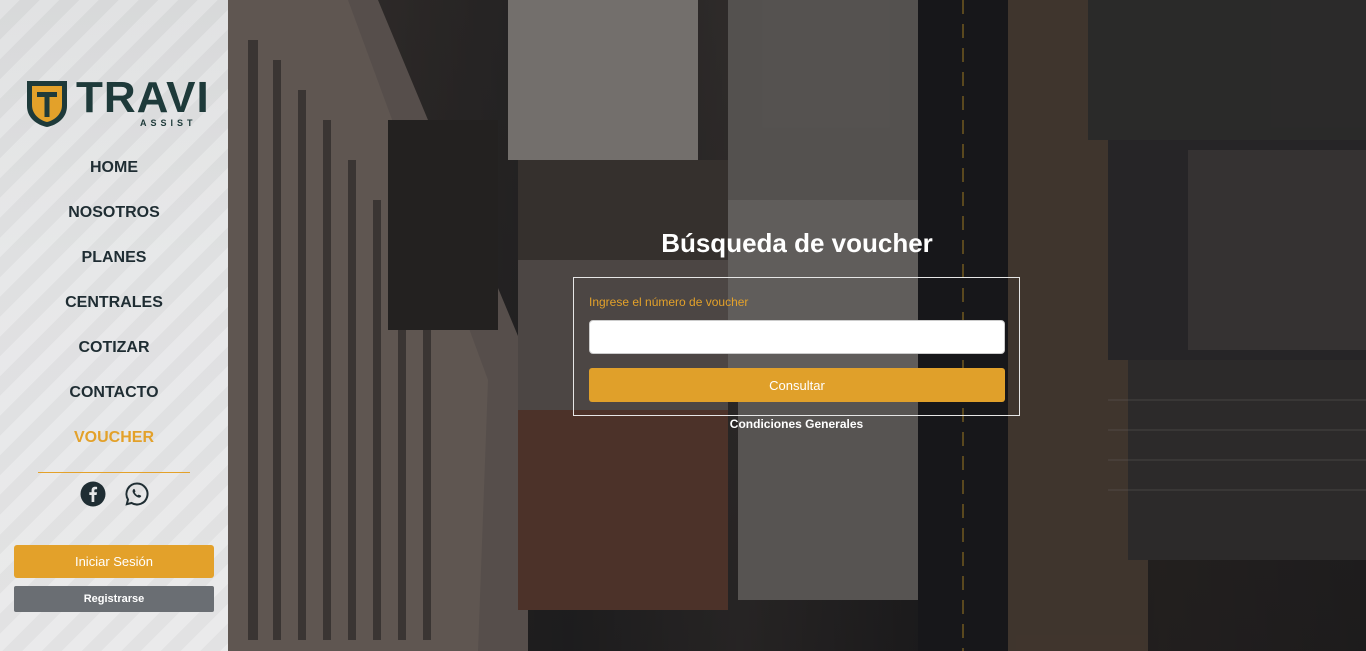  Describe the element at coordinates (114, 397) in the screenshot. I see `nav-item-contacto: CONTACTO` at that location.